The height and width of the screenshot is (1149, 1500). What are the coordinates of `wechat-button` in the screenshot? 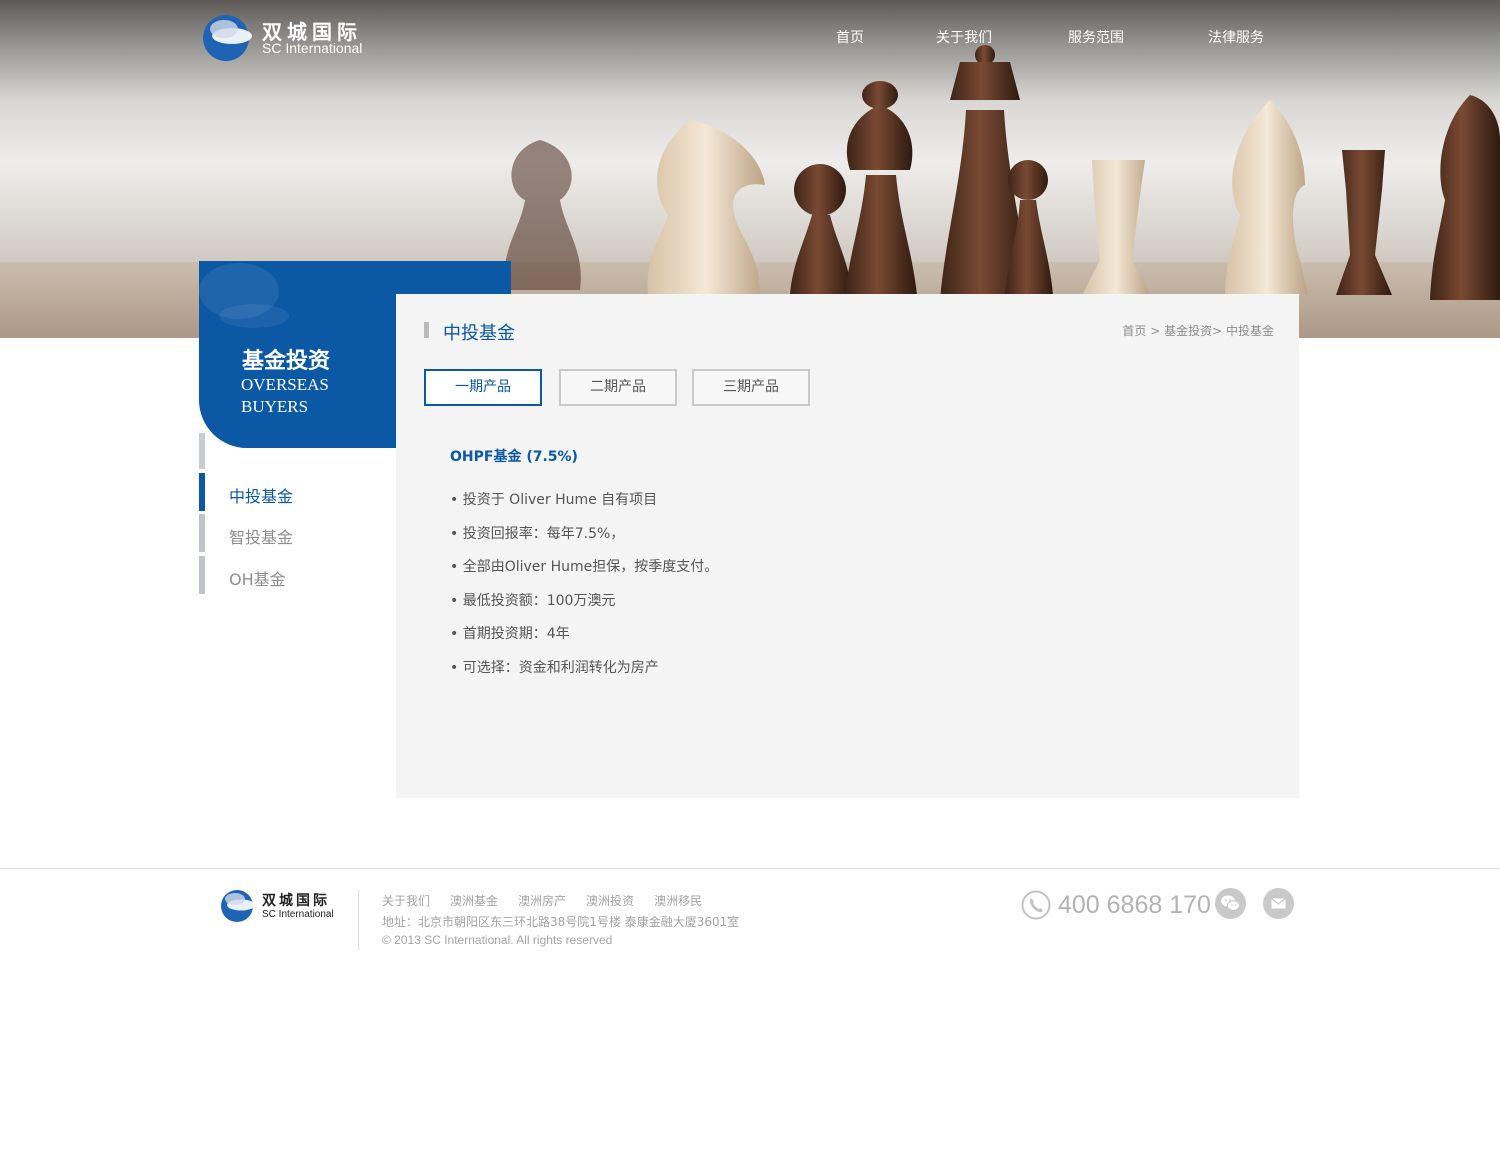 It's located at (1230, 903).